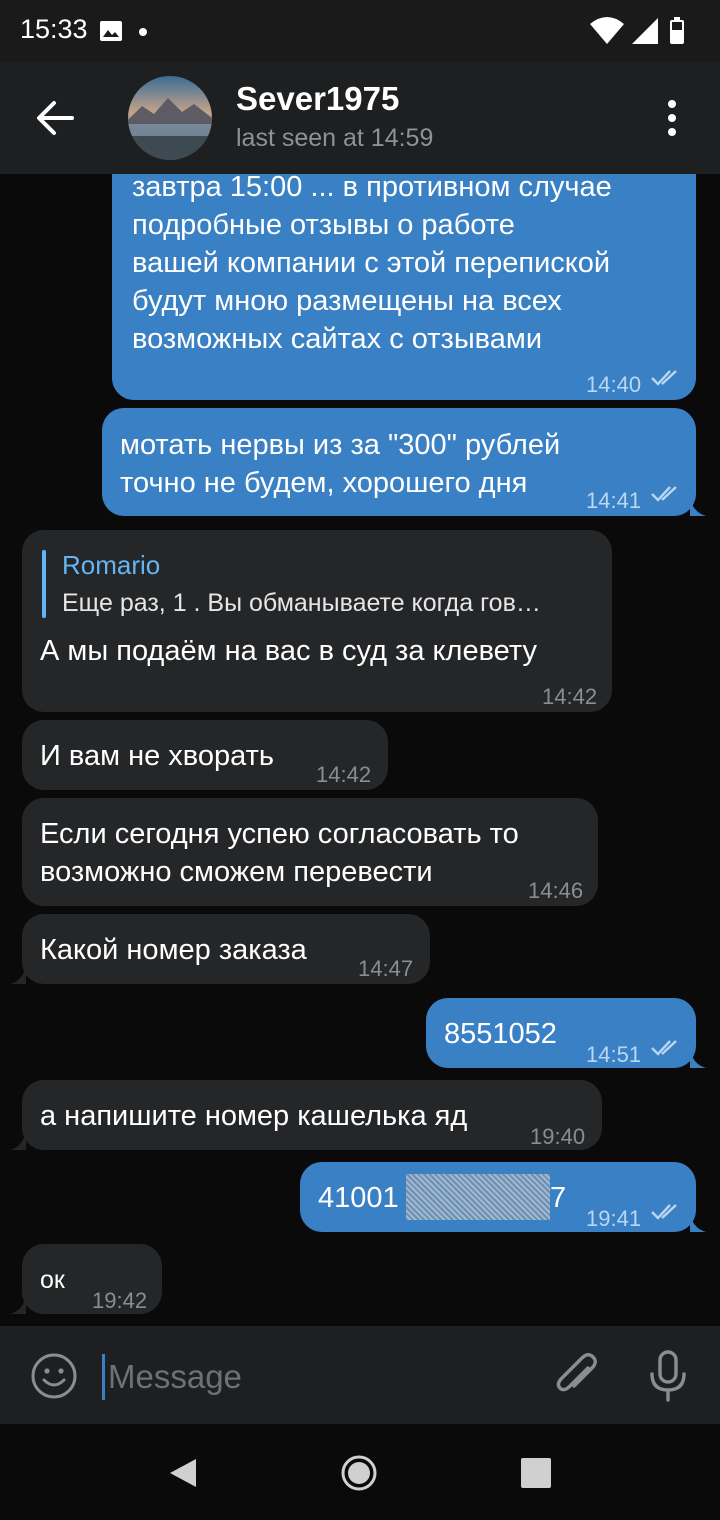  Describe the element at coordinates (614, 1218) in the screenshot. I see `message-time: 19:41` at that location.